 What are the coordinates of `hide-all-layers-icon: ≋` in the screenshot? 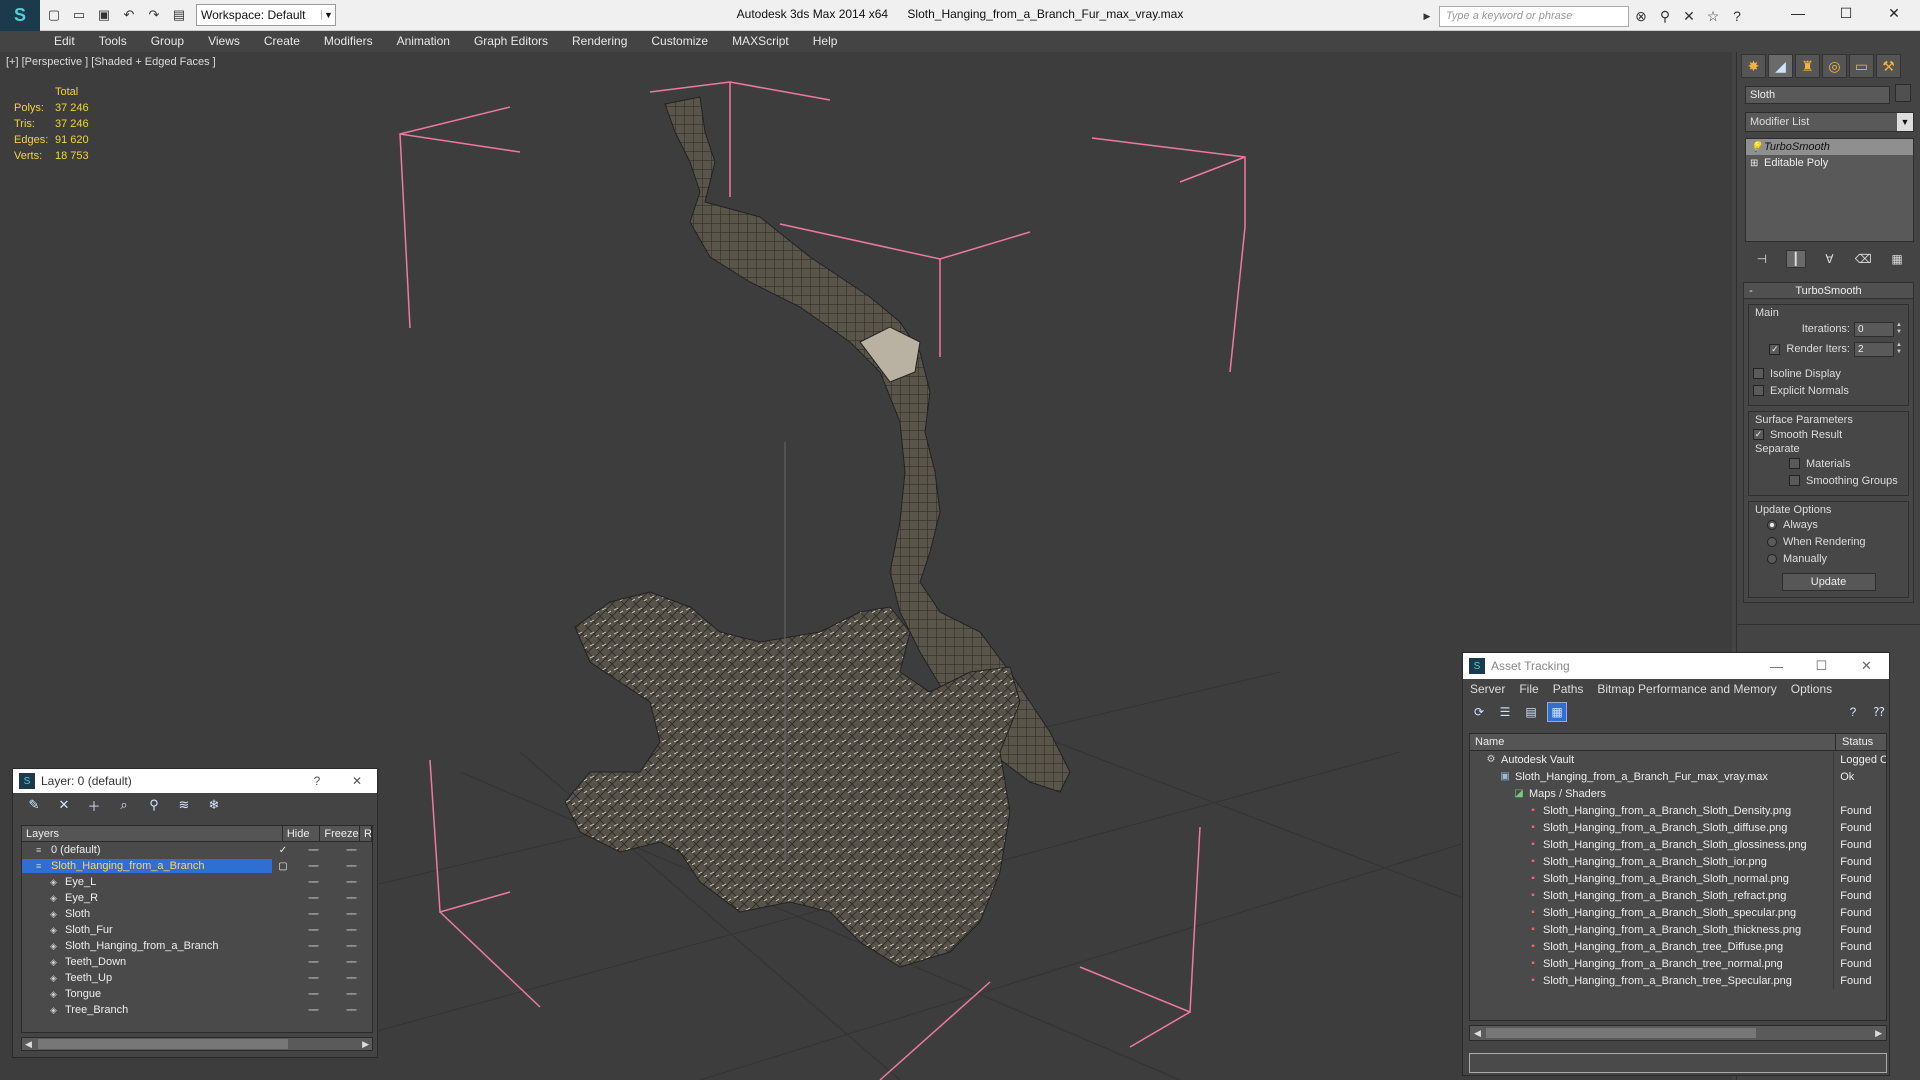 It's located at (184, 805).